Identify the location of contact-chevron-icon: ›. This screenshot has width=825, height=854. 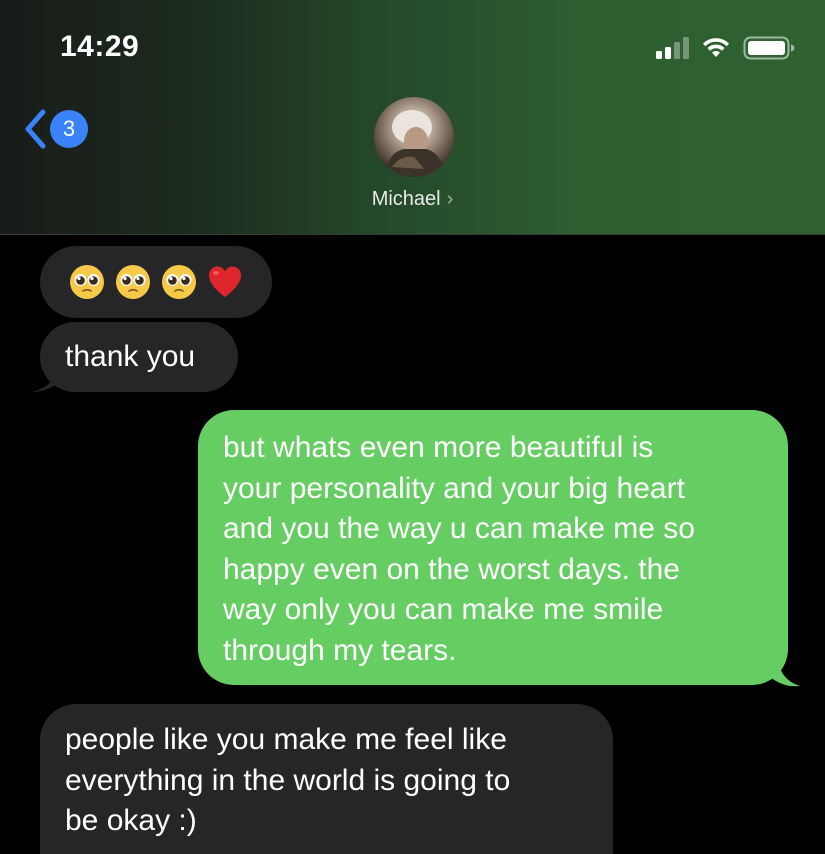
(450, 199).